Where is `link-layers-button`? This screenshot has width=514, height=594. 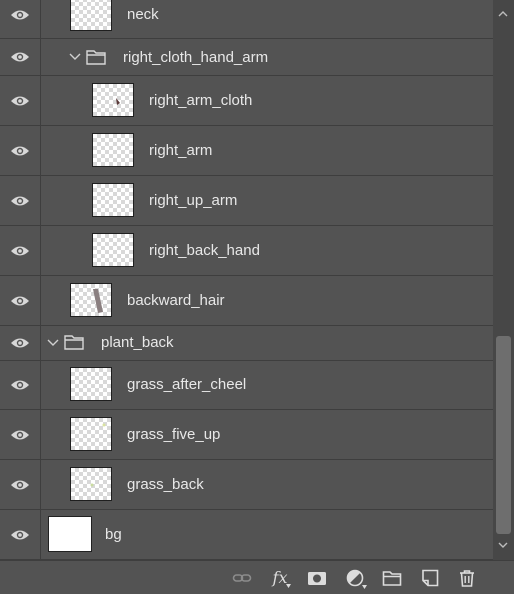
link-layers-button is located at coordinates (242, 578).